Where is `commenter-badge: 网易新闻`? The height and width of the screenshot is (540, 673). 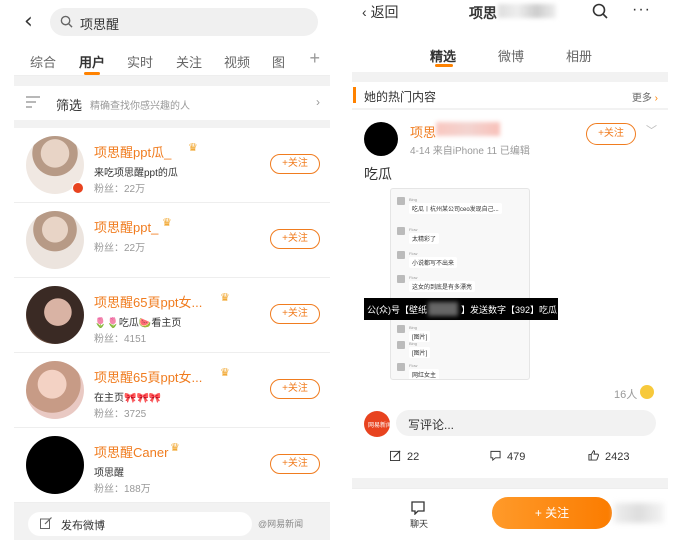
commenter-badge: 网易新闻 is located at coordinates (380, 426).